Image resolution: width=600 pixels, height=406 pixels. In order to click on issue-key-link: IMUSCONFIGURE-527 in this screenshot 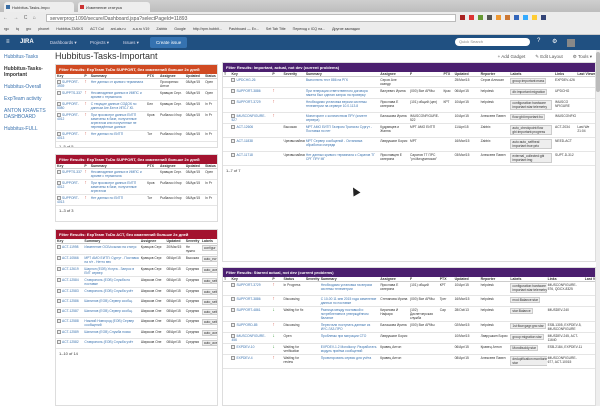, I will do `click(248, 118)`.